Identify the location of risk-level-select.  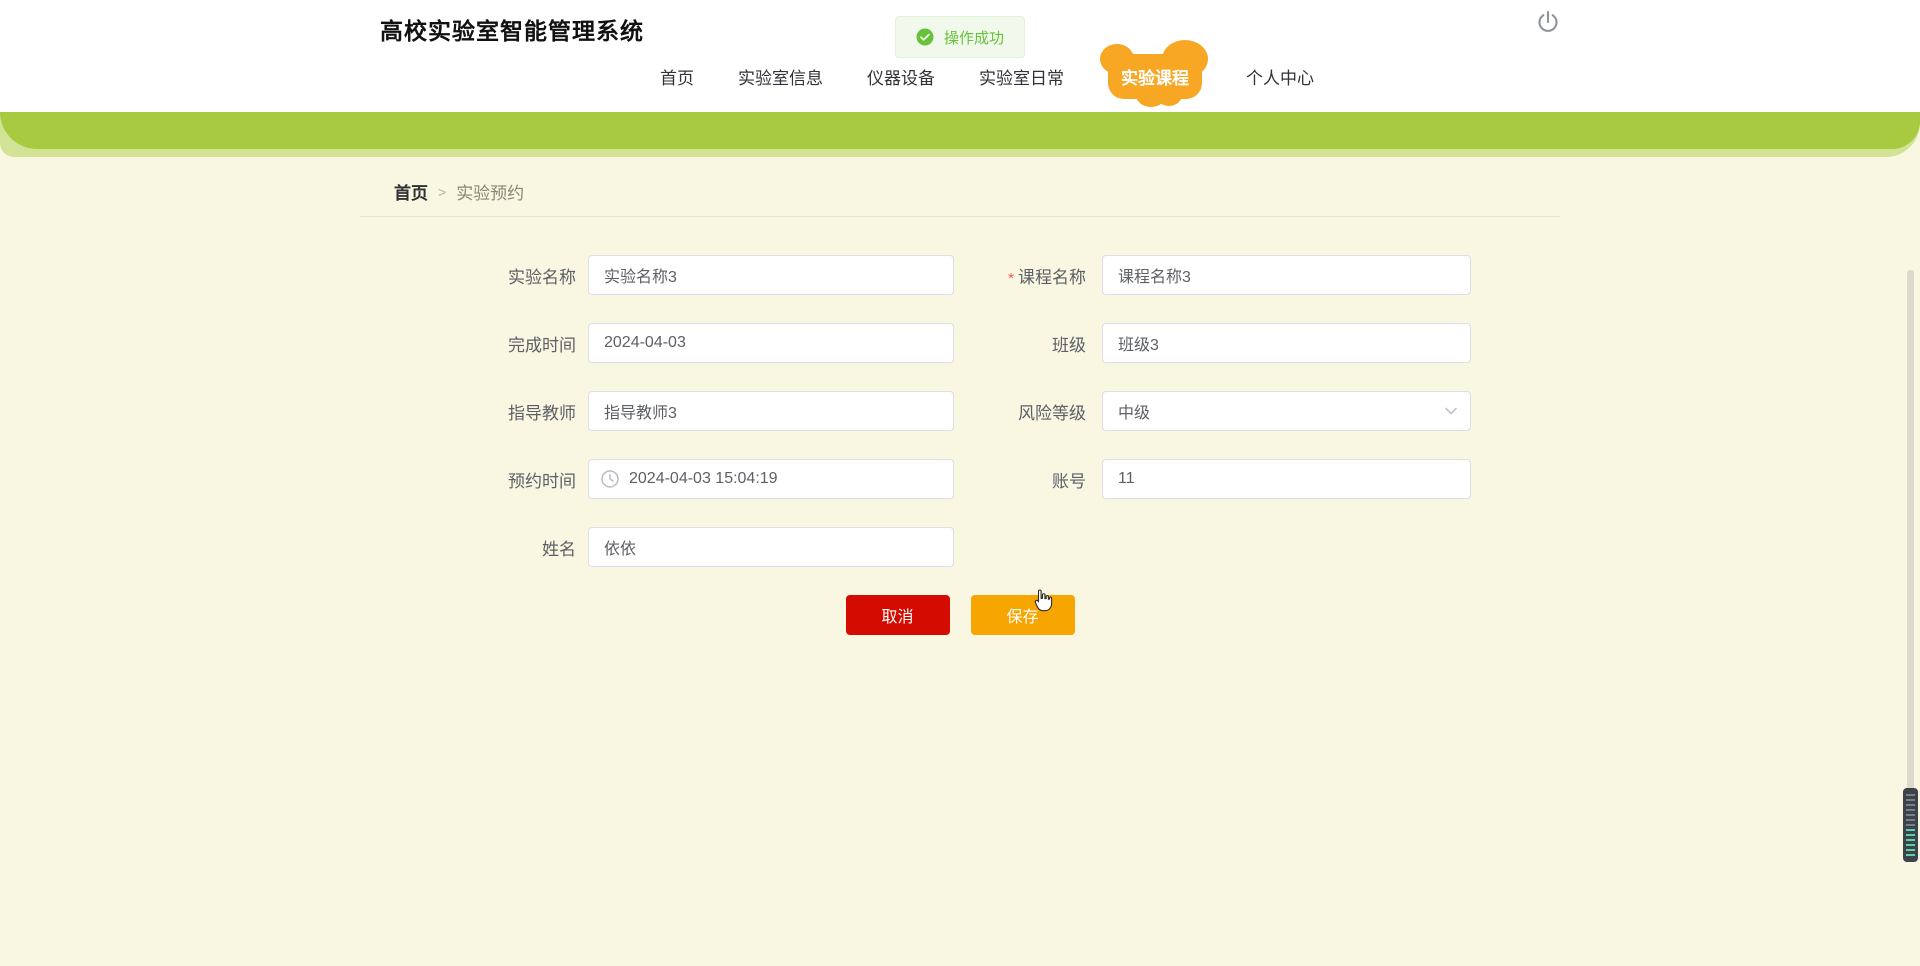
(1286, 411).